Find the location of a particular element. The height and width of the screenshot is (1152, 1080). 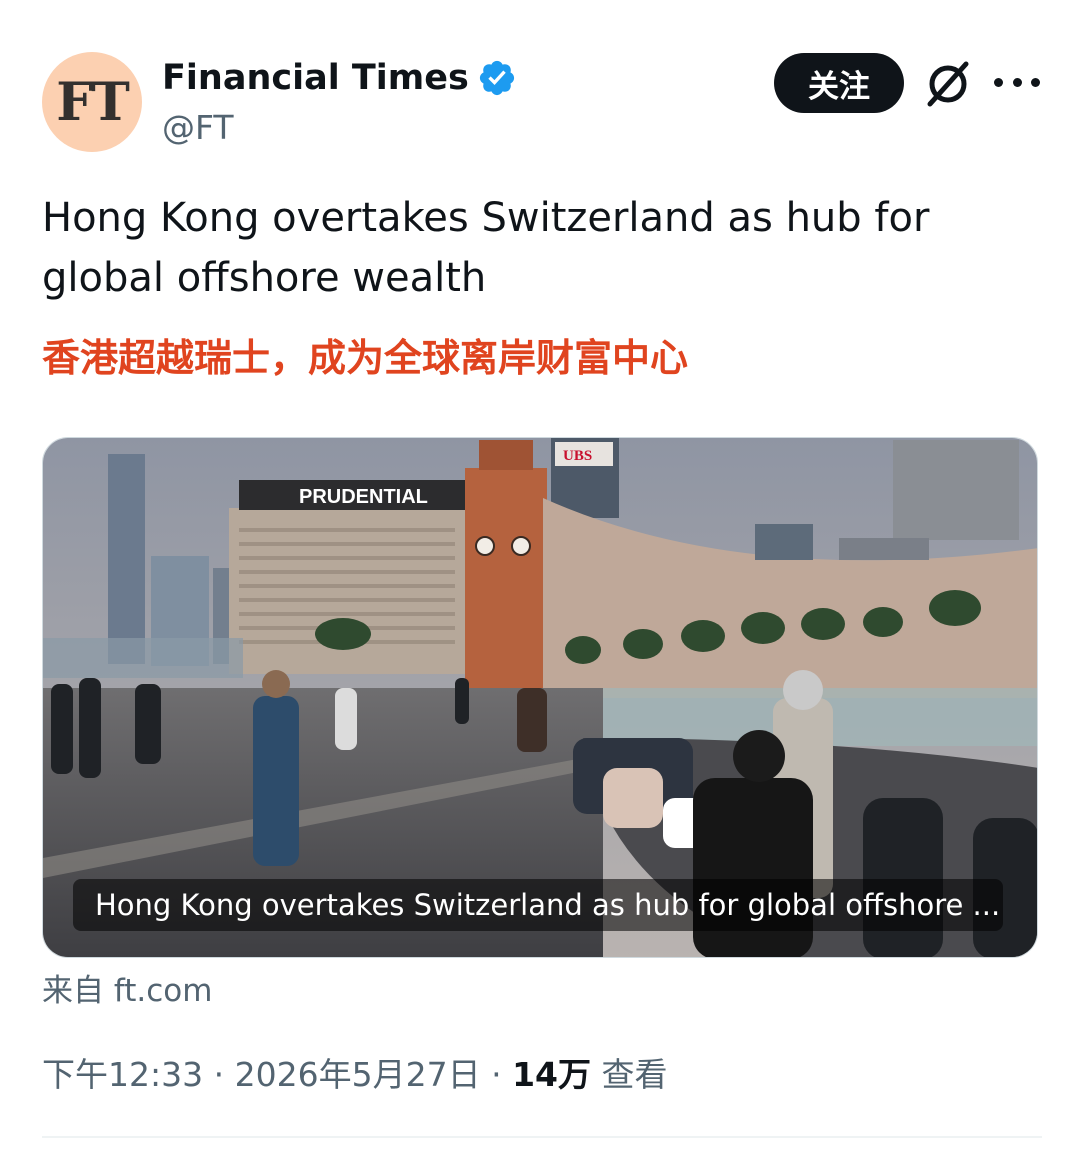

ubs-sign: UBS is located at coordinates (577, 456).